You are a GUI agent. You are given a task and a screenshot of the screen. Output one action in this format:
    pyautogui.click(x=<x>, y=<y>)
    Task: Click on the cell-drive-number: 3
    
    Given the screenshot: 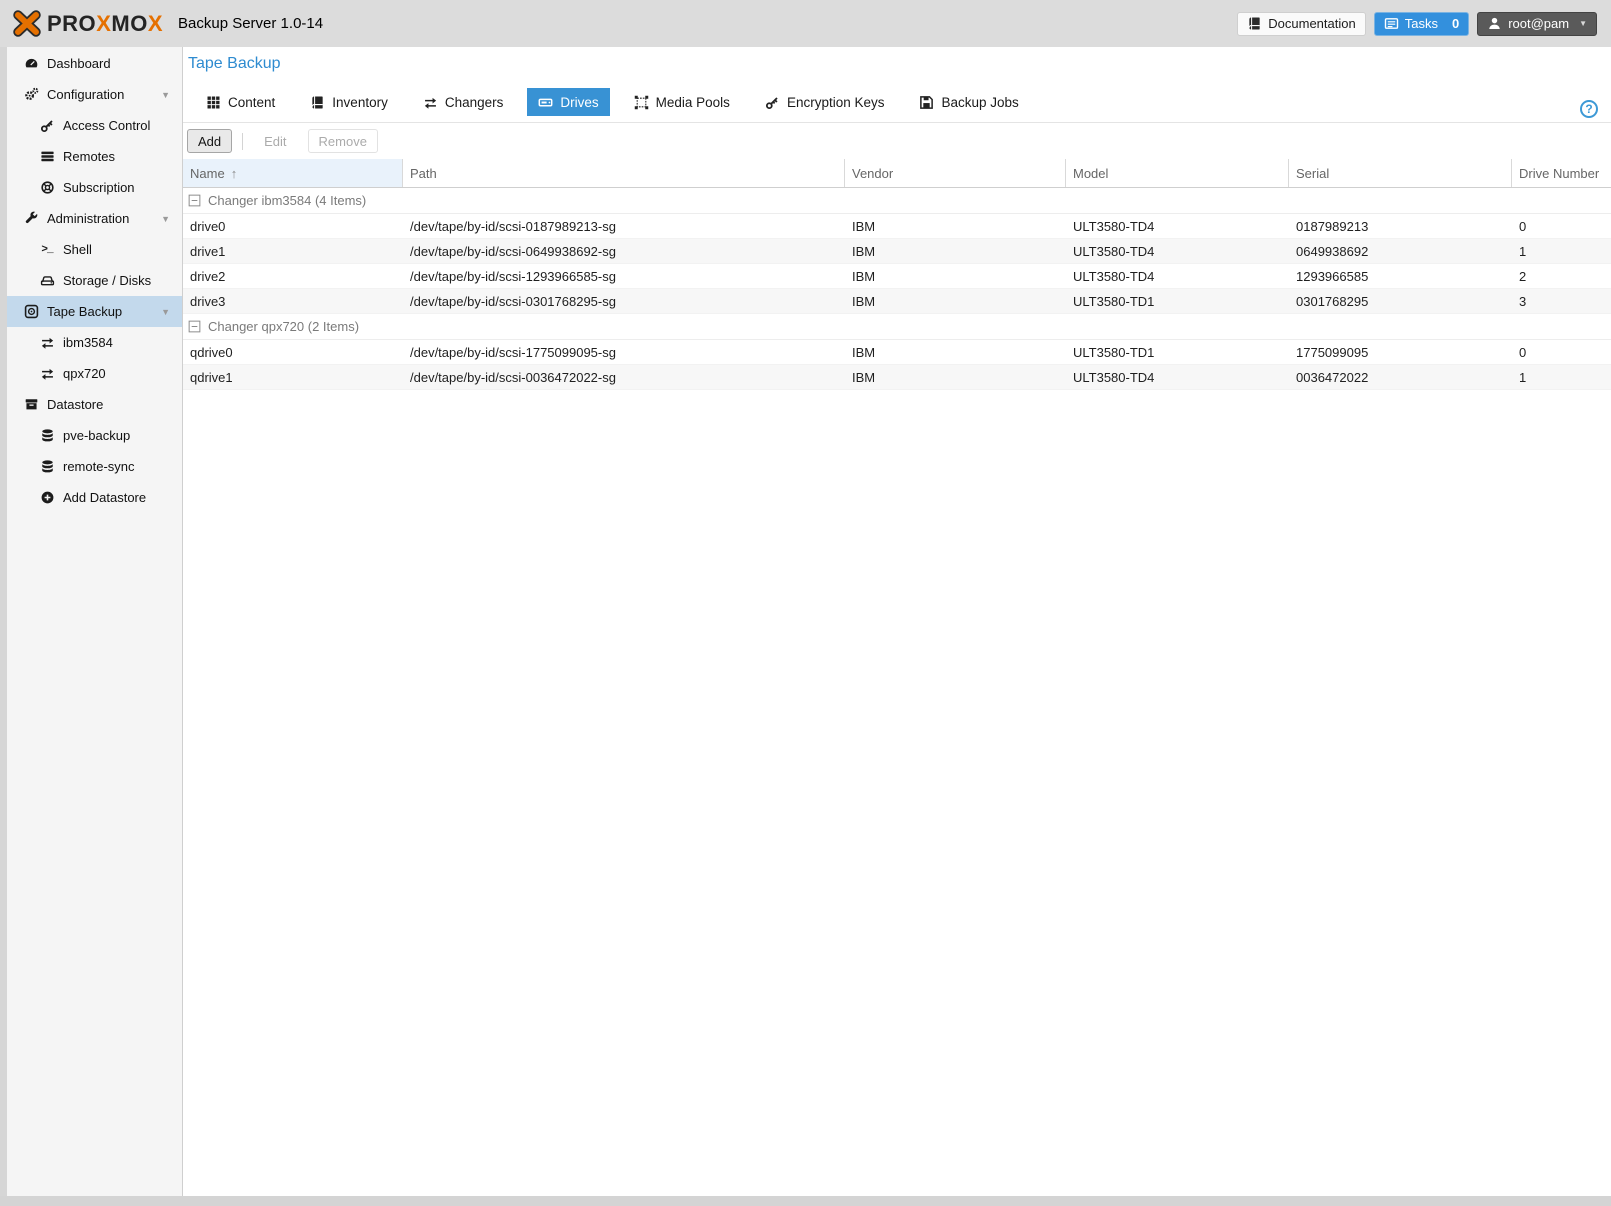 What is the action you would take?
    pyautogui.click(x=1523, y=301)
    